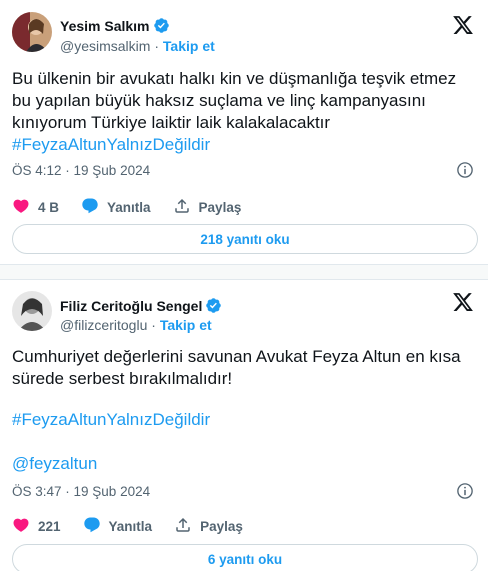 The width and height of the screenshot is (488, 571). Describe the element at coordinates (245, 464) in the screenshot. I see `tweet-mention: @feyzaltun` at that location.